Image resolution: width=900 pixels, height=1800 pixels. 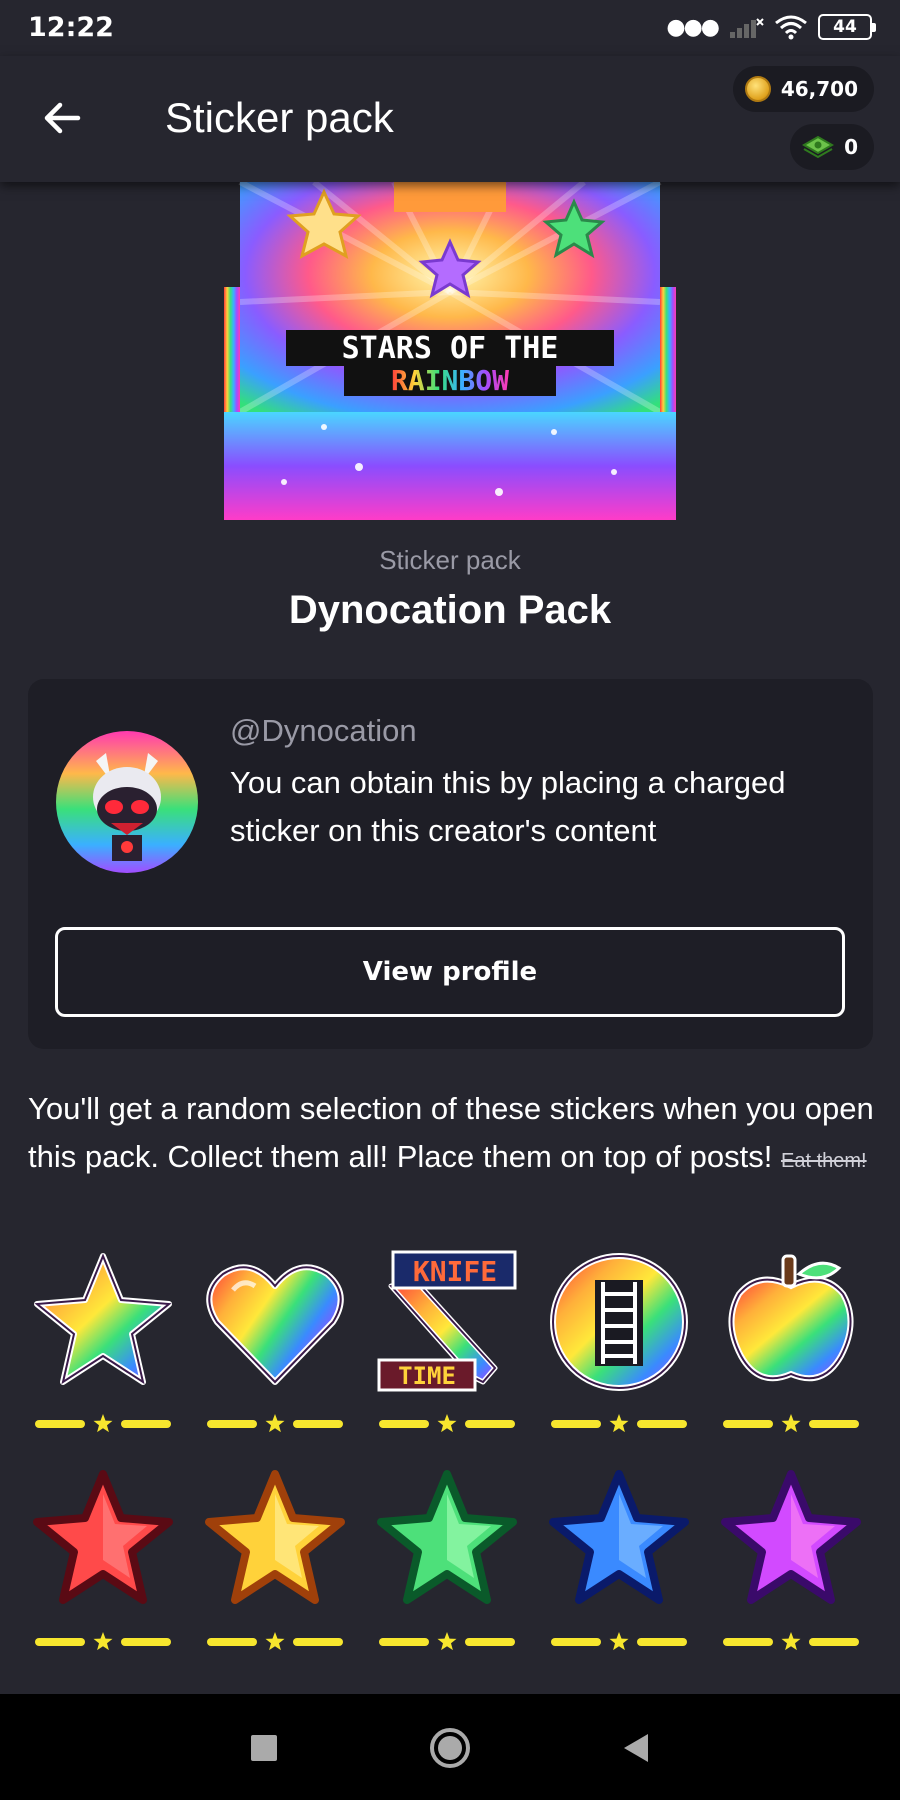 What do you see at coordinates (847, 27) in the screenshot?
I see `battery-icon: 44` at bounding box center [847, 27].